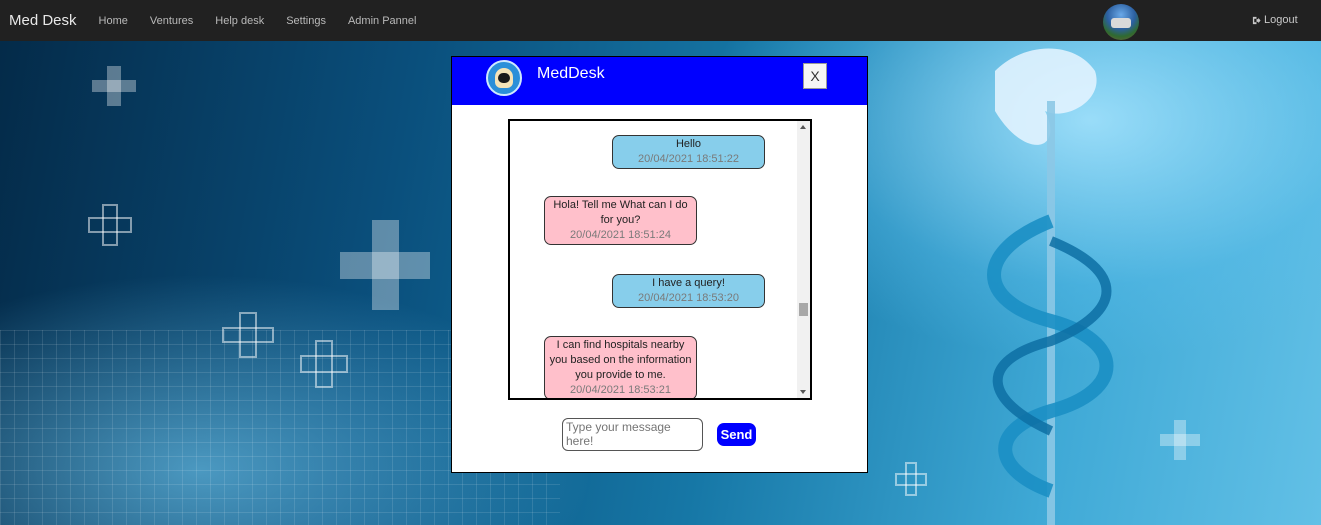  I want to click on scroll-thumb, so click(803, 309).